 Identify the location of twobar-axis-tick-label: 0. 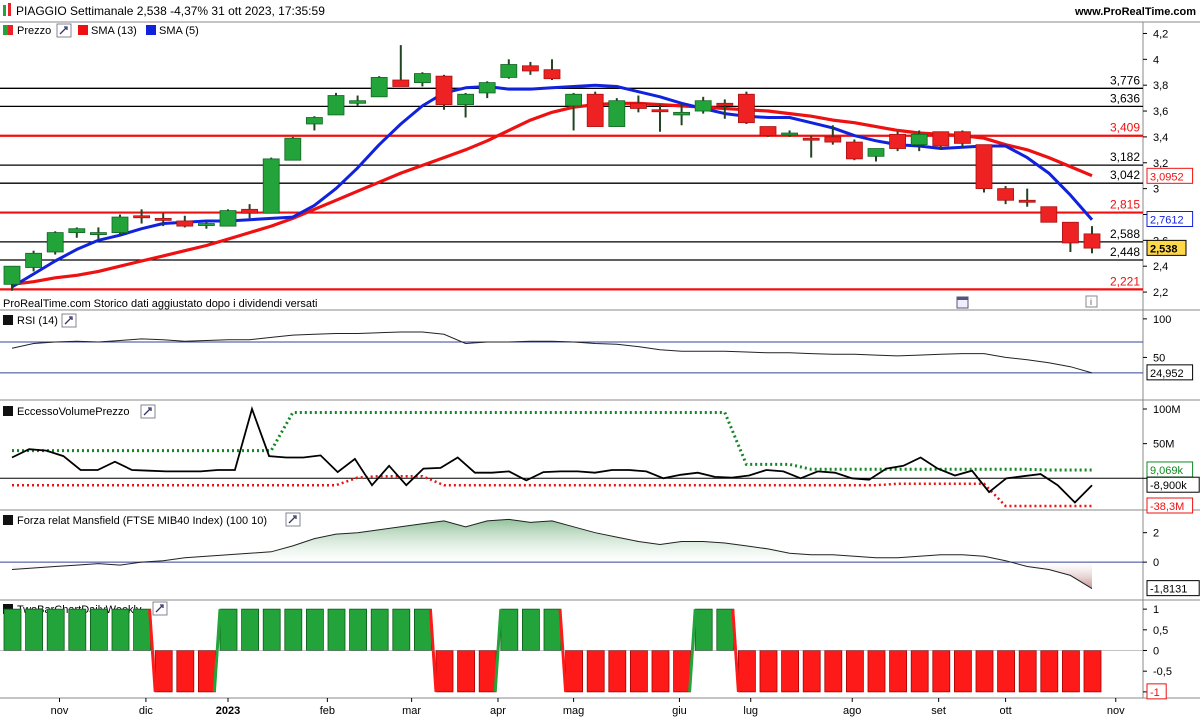
(1156, 652).